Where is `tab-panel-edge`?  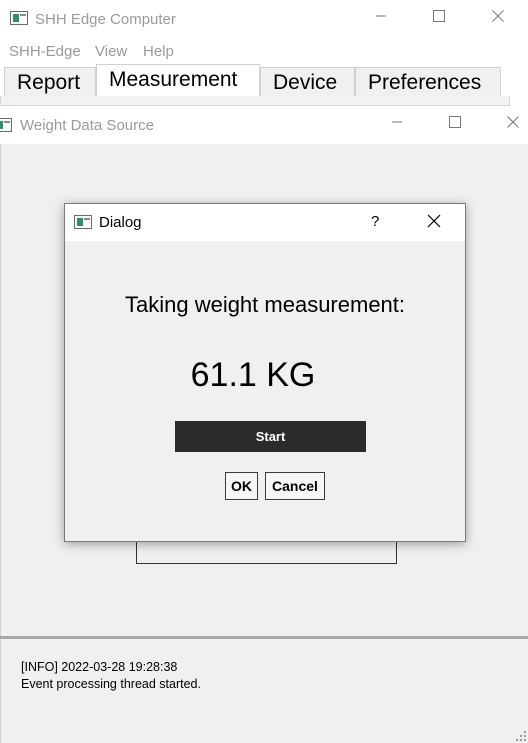
tab-panel-edge is located at coordinates (255, 101).